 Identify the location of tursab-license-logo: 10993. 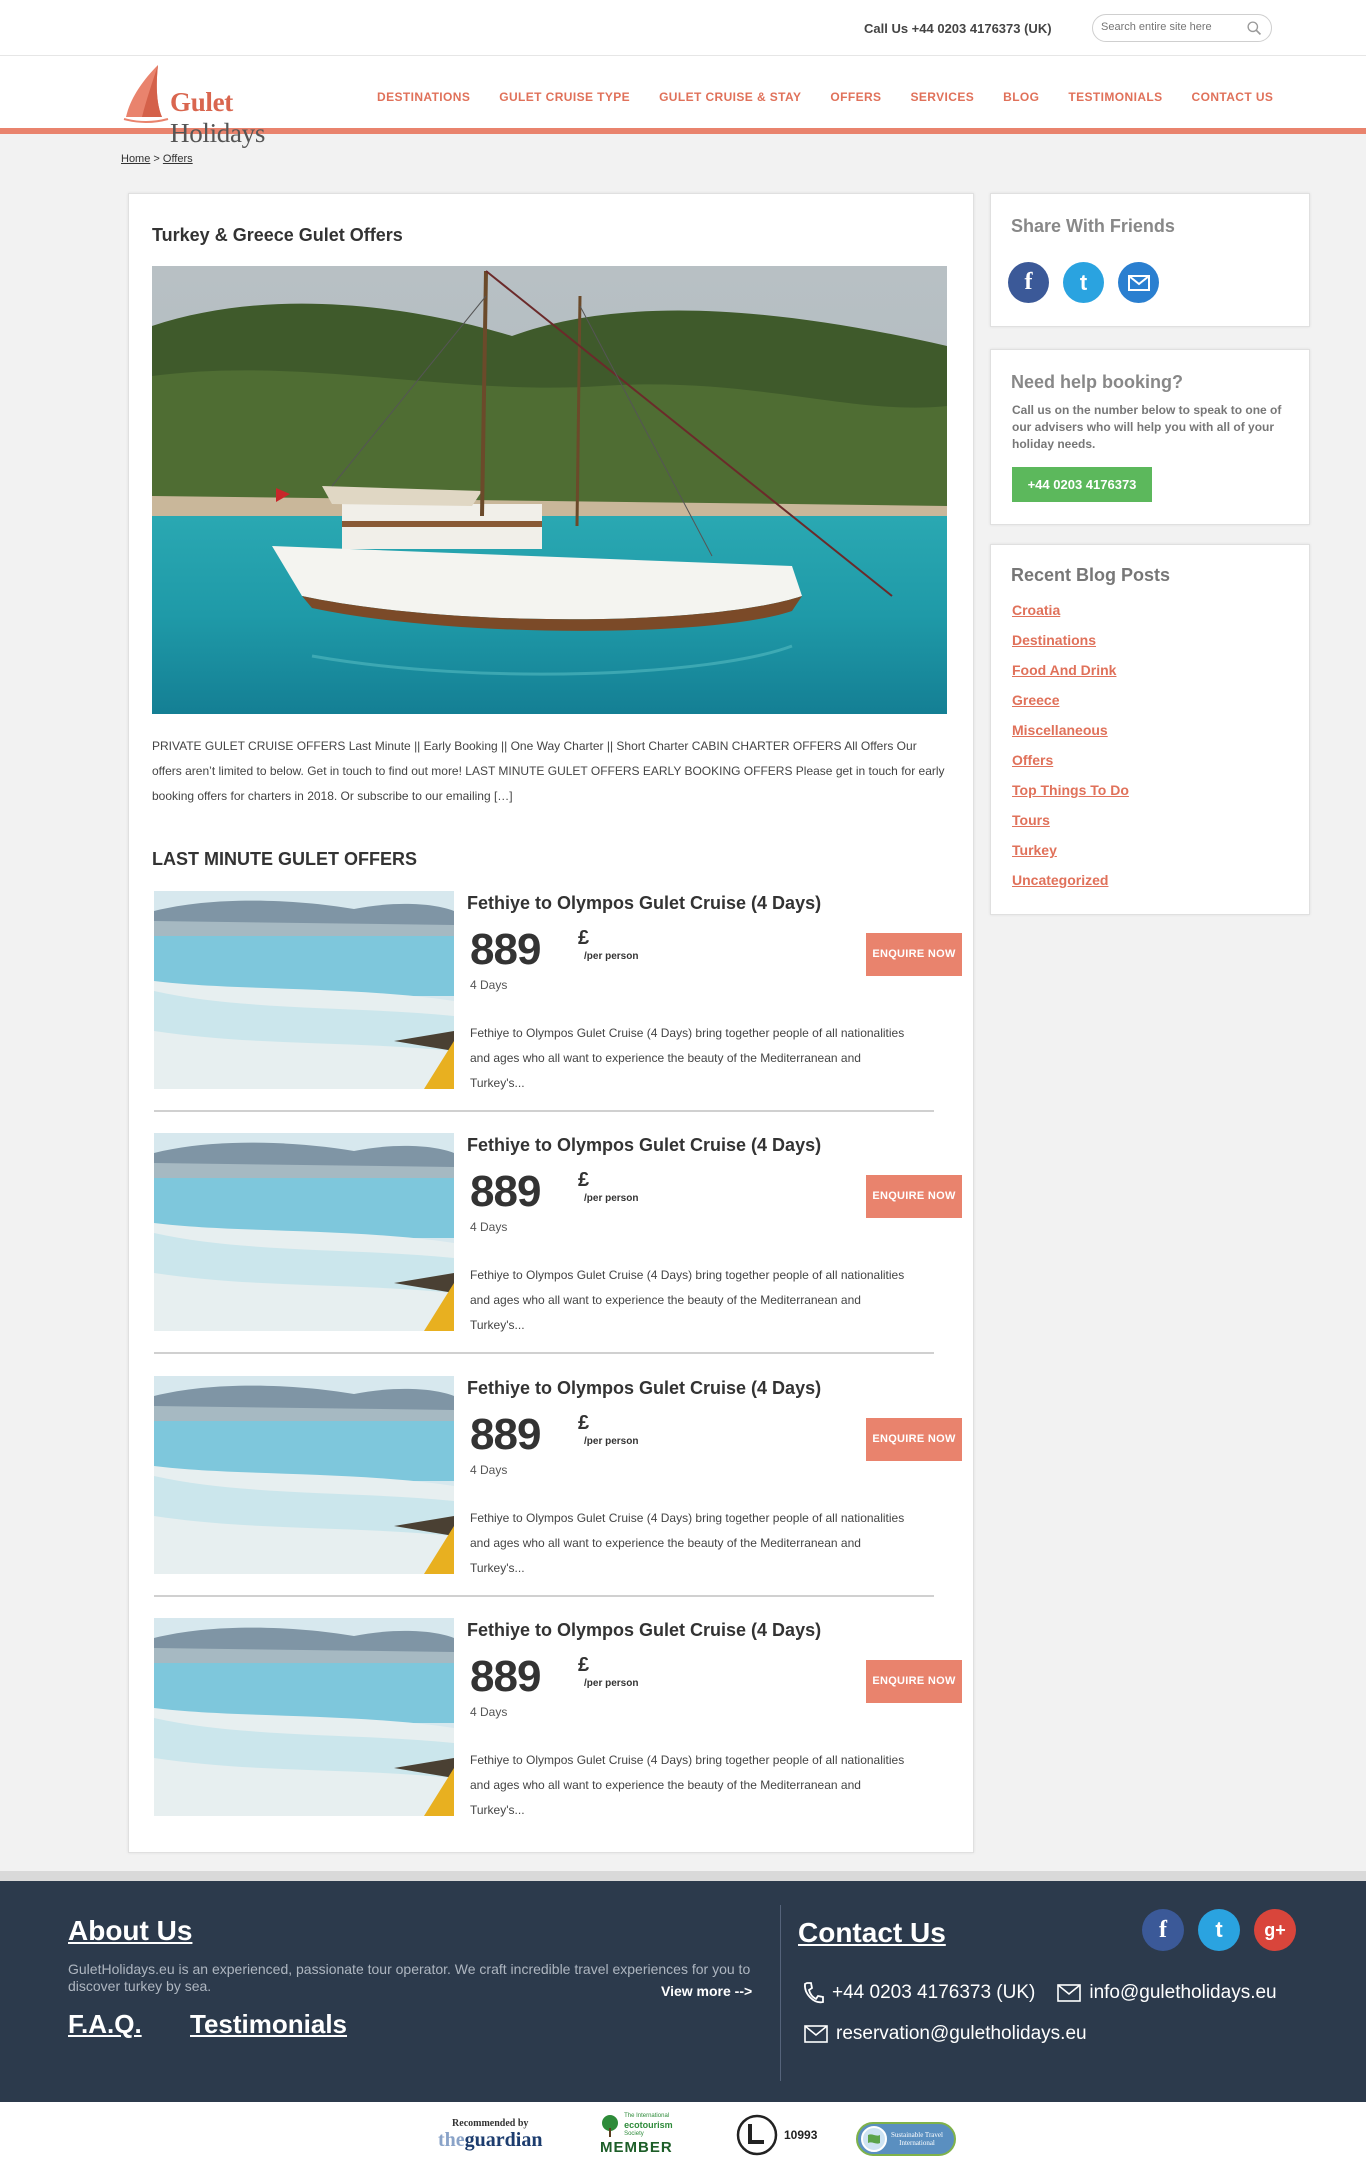
(776, 2135).